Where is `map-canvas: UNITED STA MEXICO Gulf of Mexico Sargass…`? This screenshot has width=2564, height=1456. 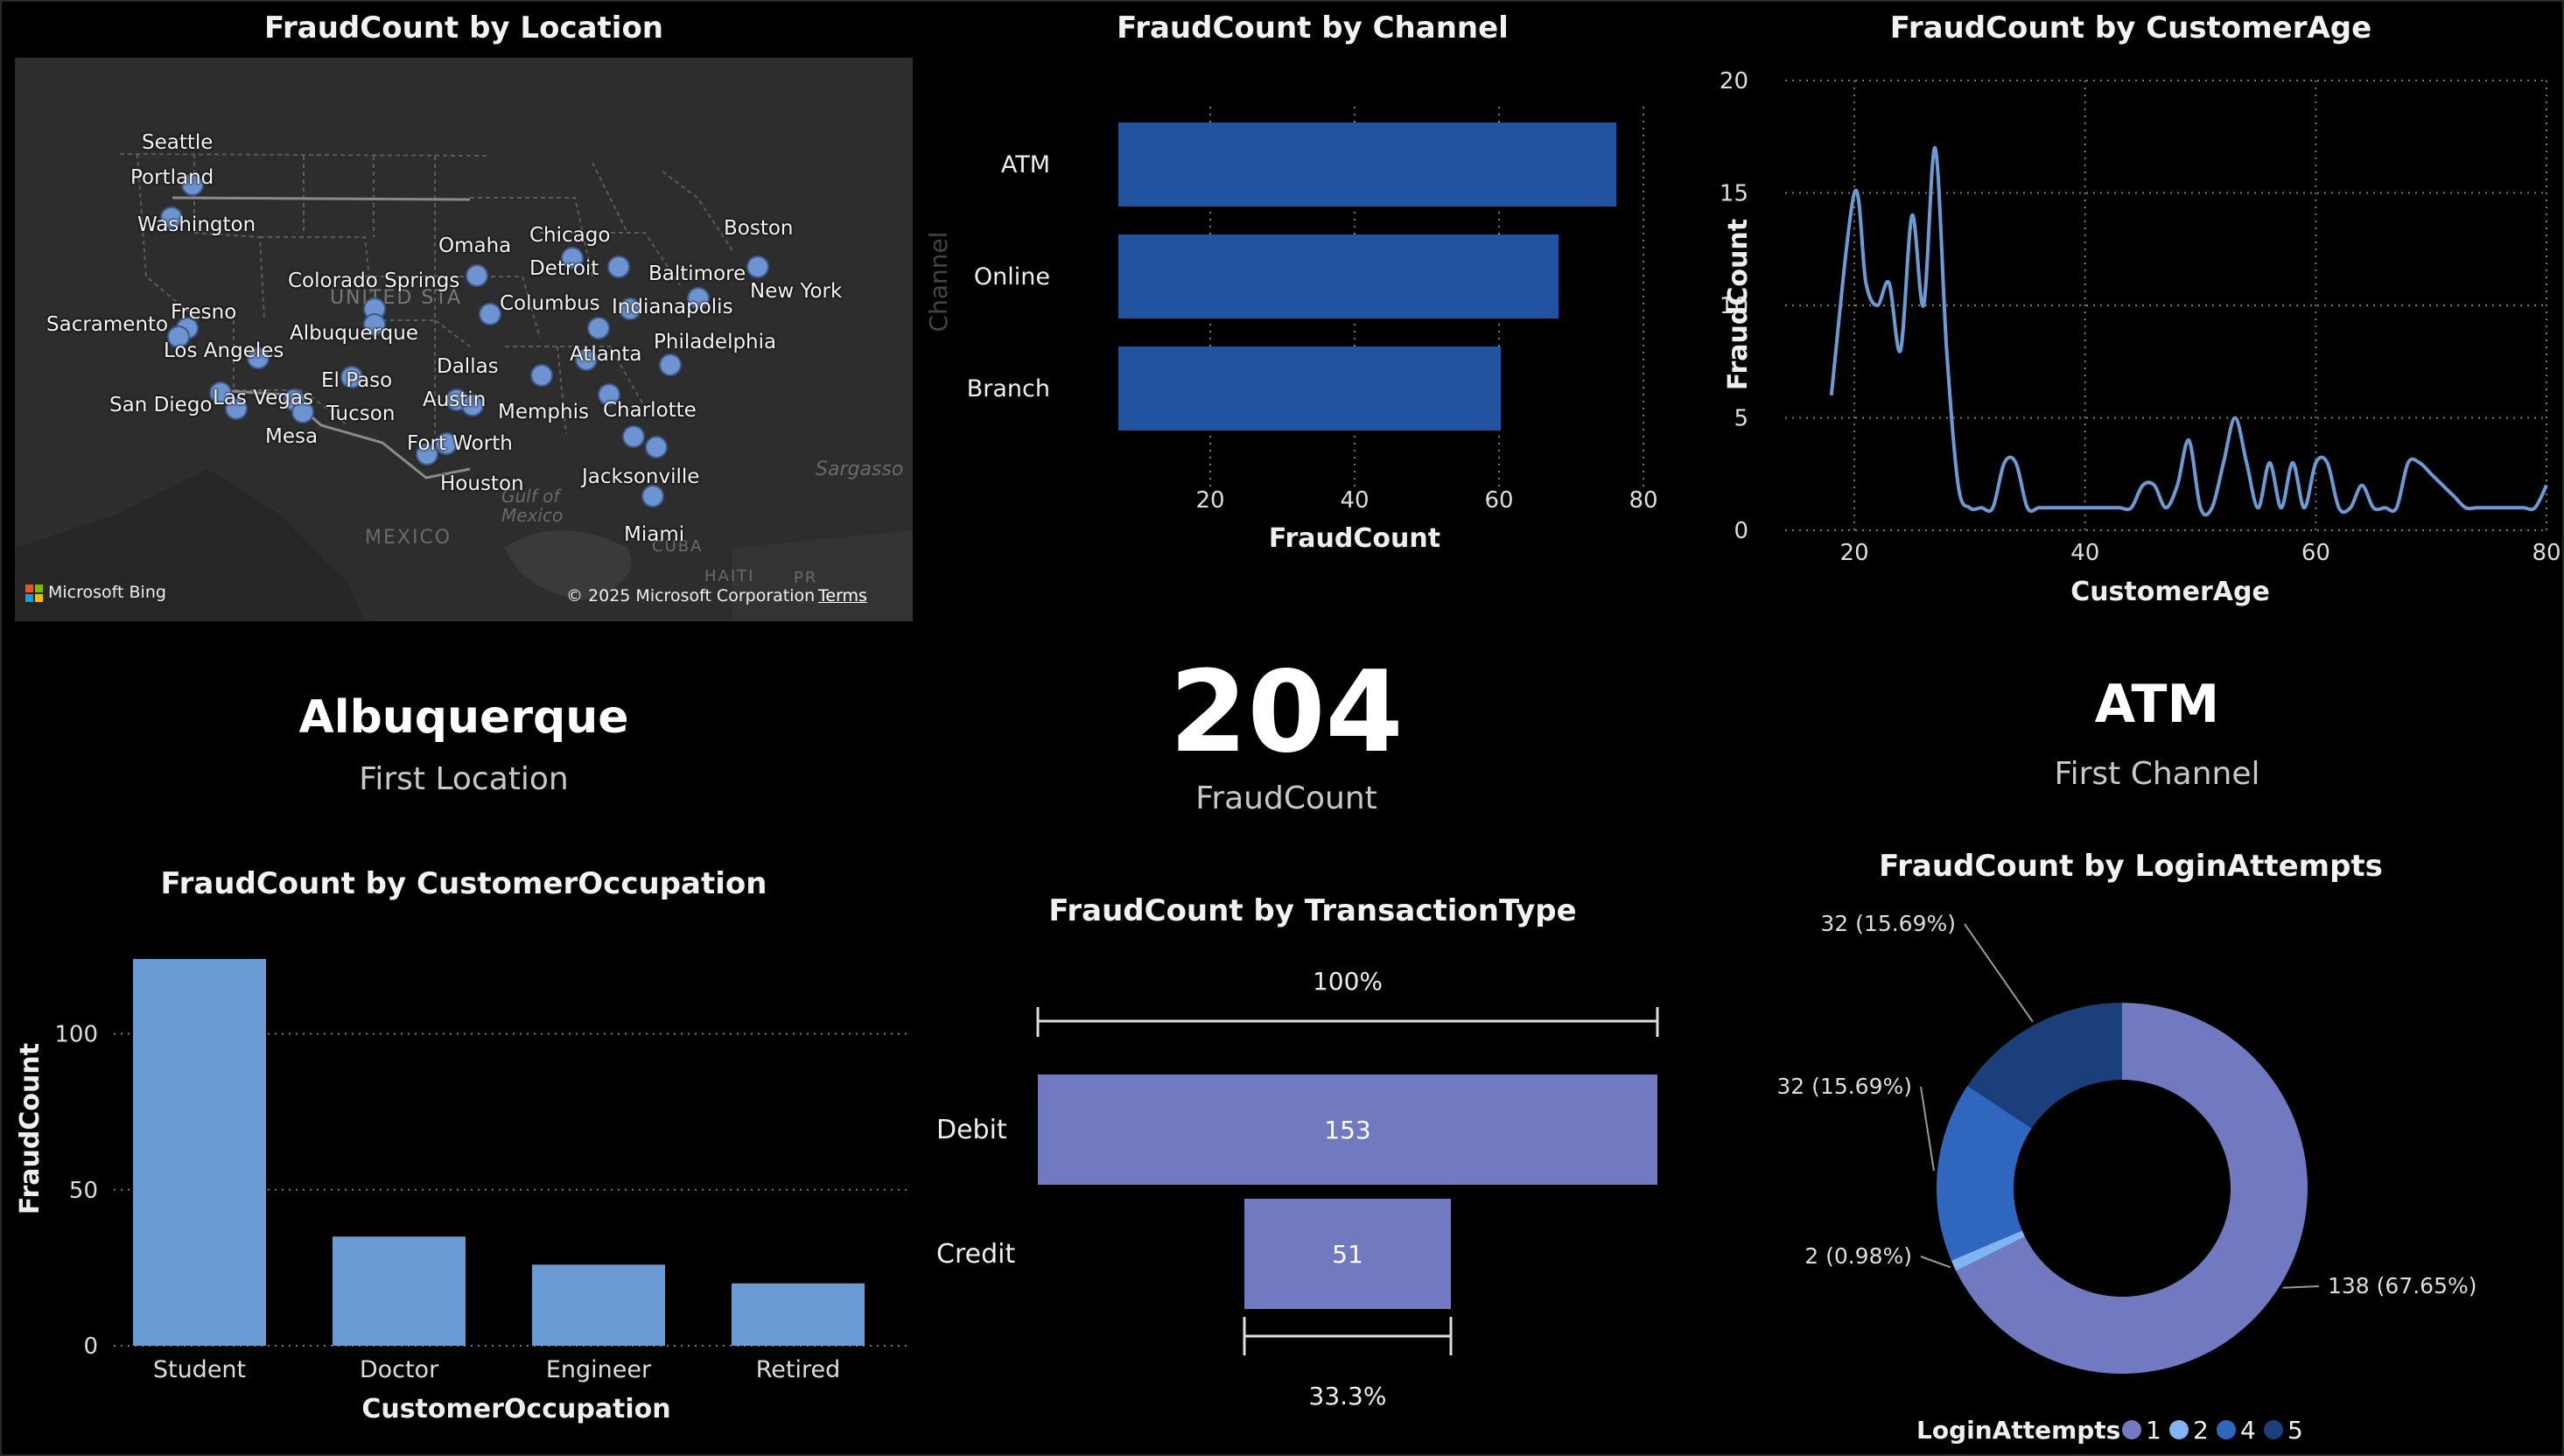
map-canvas: UNITED STA MEXICO Gulf of Mexico Sargass… is located at coordinates (464, 339).